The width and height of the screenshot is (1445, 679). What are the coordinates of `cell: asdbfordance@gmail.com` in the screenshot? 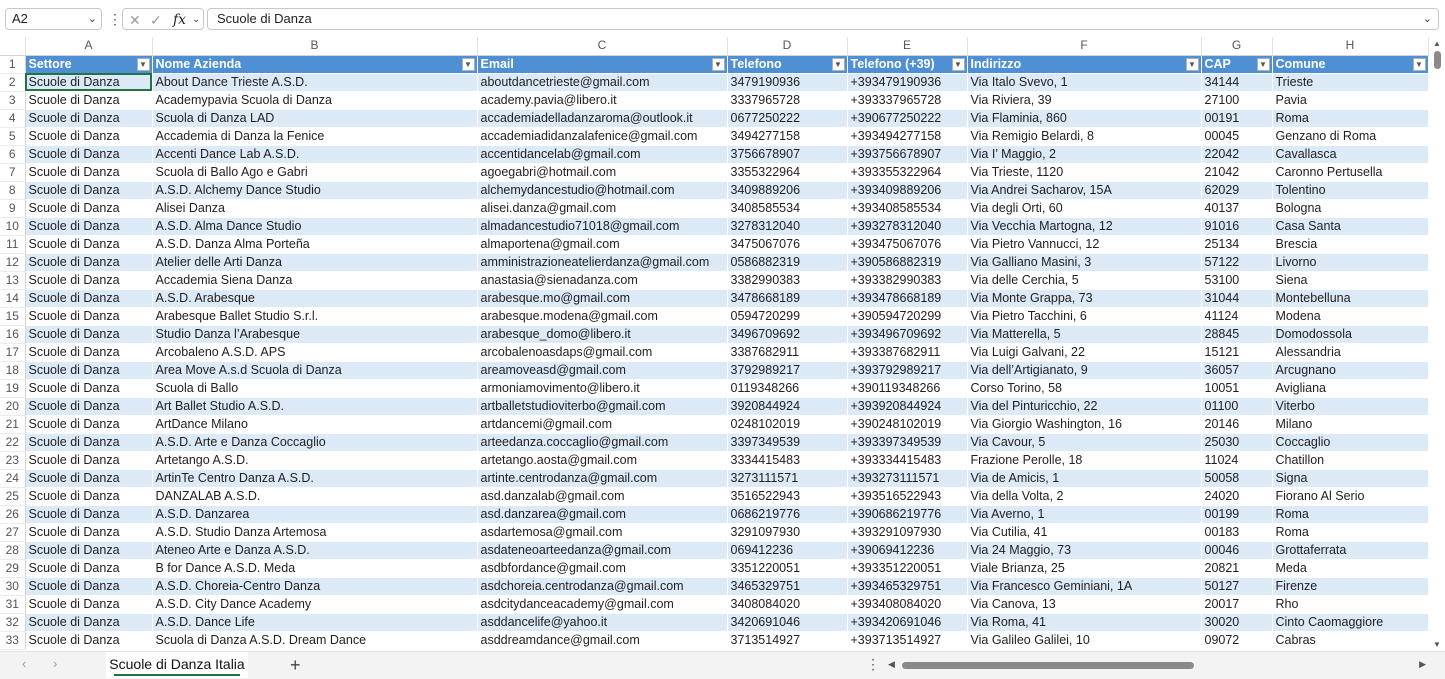 It's located at (602, 568).